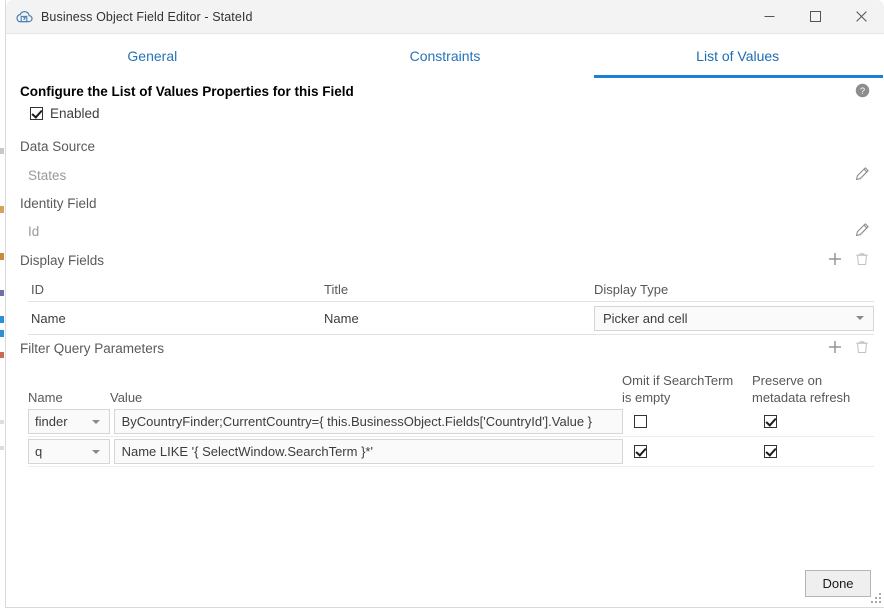 The image size is (884, 608). Describe the element at coordinates (247, 451) in the screenshot. I see `parameter-value-text: Name LIKE '{ SelectWindow.SearchTerm }*'` at that location.